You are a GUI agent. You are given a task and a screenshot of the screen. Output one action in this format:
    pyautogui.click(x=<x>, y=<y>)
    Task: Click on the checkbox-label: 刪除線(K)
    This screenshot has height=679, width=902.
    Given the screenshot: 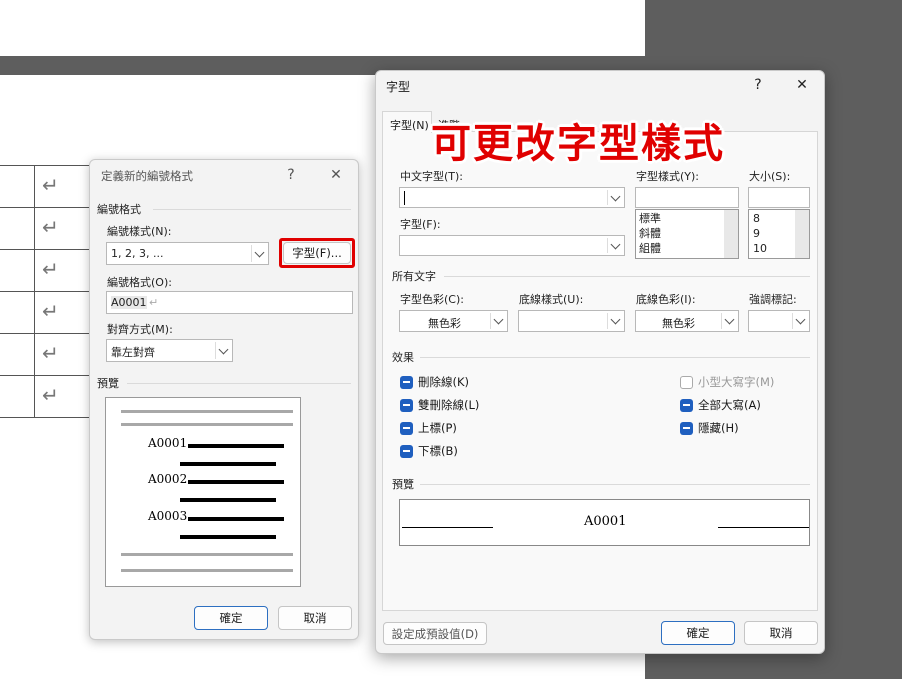 What is the action you would take?
    pyautogui.click(x=444, y=382)
    